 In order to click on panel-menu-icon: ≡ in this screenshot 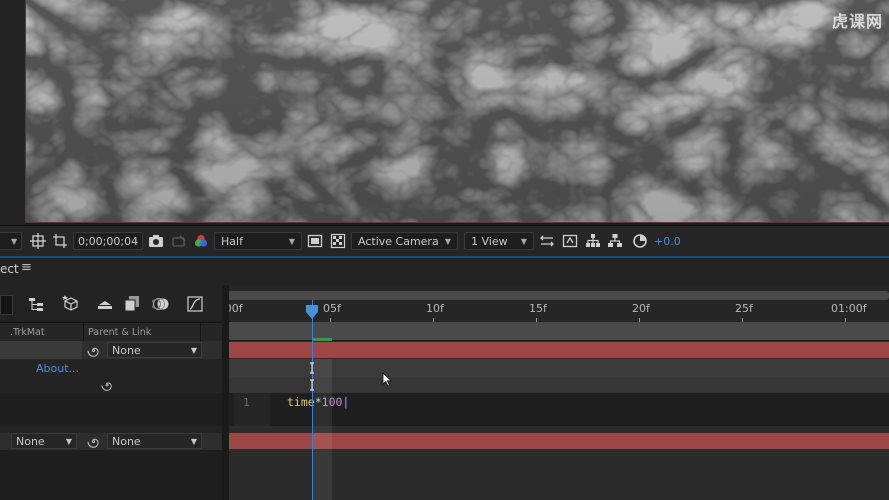, I will do `click(26, 267)`.